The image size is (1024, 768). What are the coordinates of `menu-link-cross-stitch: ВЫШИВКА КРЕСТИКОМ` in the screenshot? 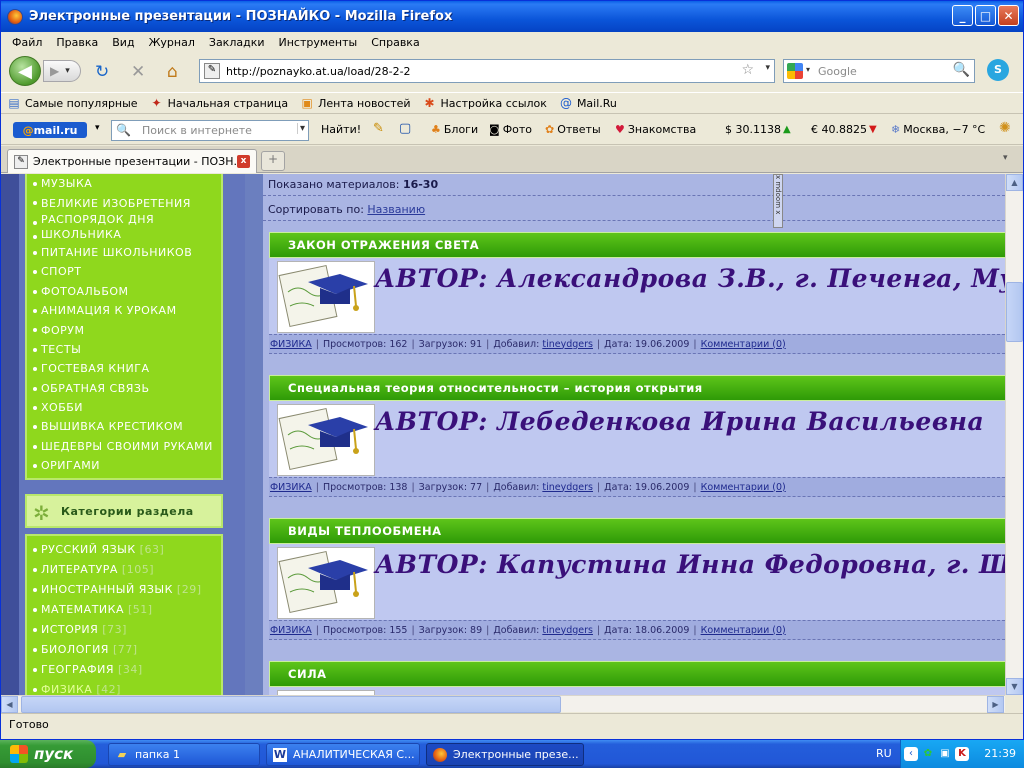 It's located at (124, 426).